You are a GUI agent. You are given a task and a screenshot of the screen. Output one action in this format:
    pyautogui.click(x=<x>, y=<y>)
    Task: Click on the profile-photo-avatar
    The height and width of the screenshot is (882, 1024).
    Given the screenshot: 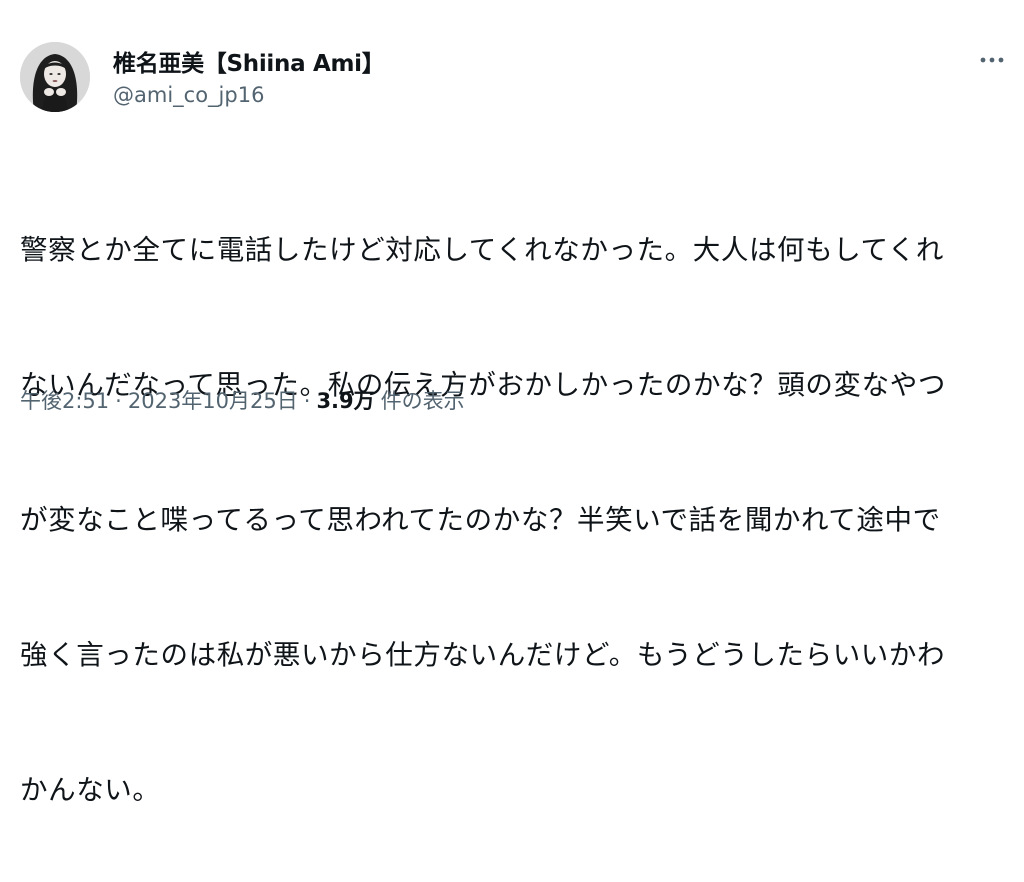 What is the action you would take?
    pyautogui.click(x=55, y=77)
    